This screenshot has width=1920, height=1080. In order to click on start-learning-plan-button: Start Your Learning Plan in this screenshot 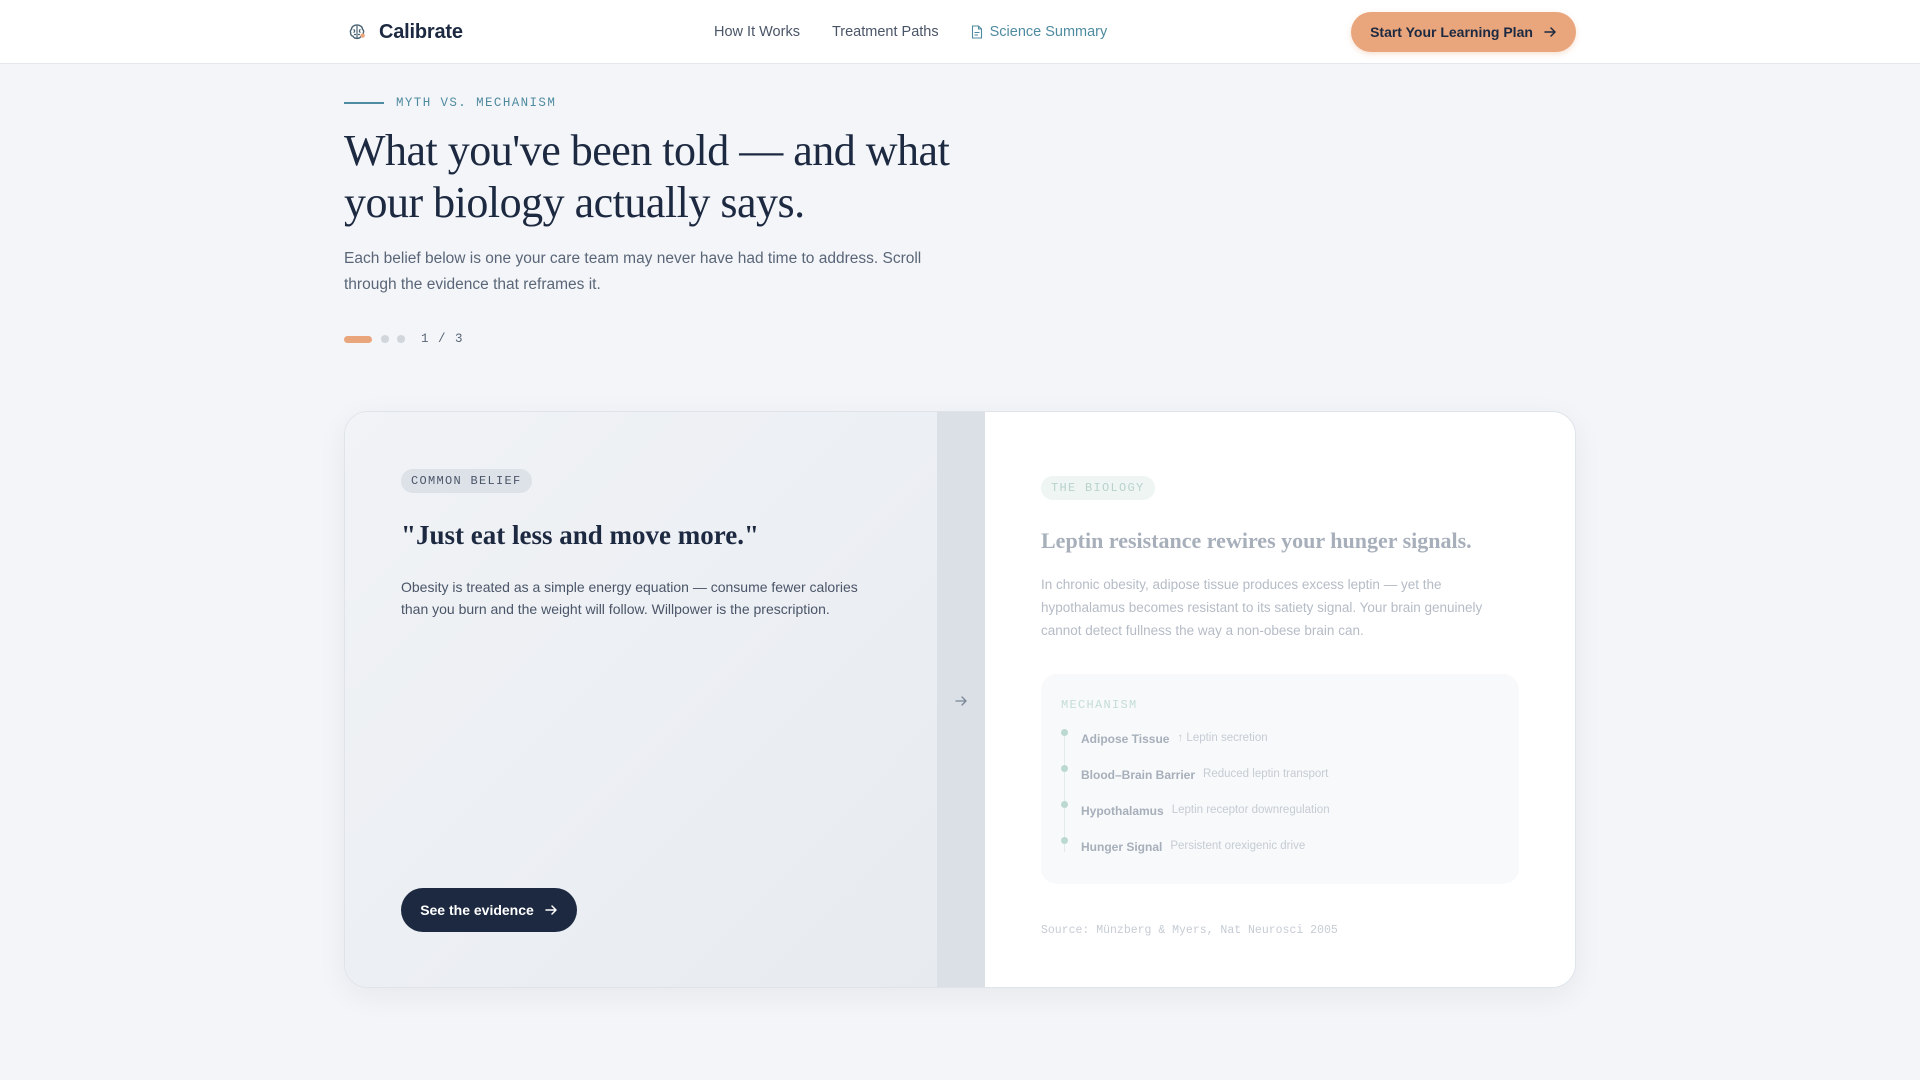, I will do `click(1463, 32)`.